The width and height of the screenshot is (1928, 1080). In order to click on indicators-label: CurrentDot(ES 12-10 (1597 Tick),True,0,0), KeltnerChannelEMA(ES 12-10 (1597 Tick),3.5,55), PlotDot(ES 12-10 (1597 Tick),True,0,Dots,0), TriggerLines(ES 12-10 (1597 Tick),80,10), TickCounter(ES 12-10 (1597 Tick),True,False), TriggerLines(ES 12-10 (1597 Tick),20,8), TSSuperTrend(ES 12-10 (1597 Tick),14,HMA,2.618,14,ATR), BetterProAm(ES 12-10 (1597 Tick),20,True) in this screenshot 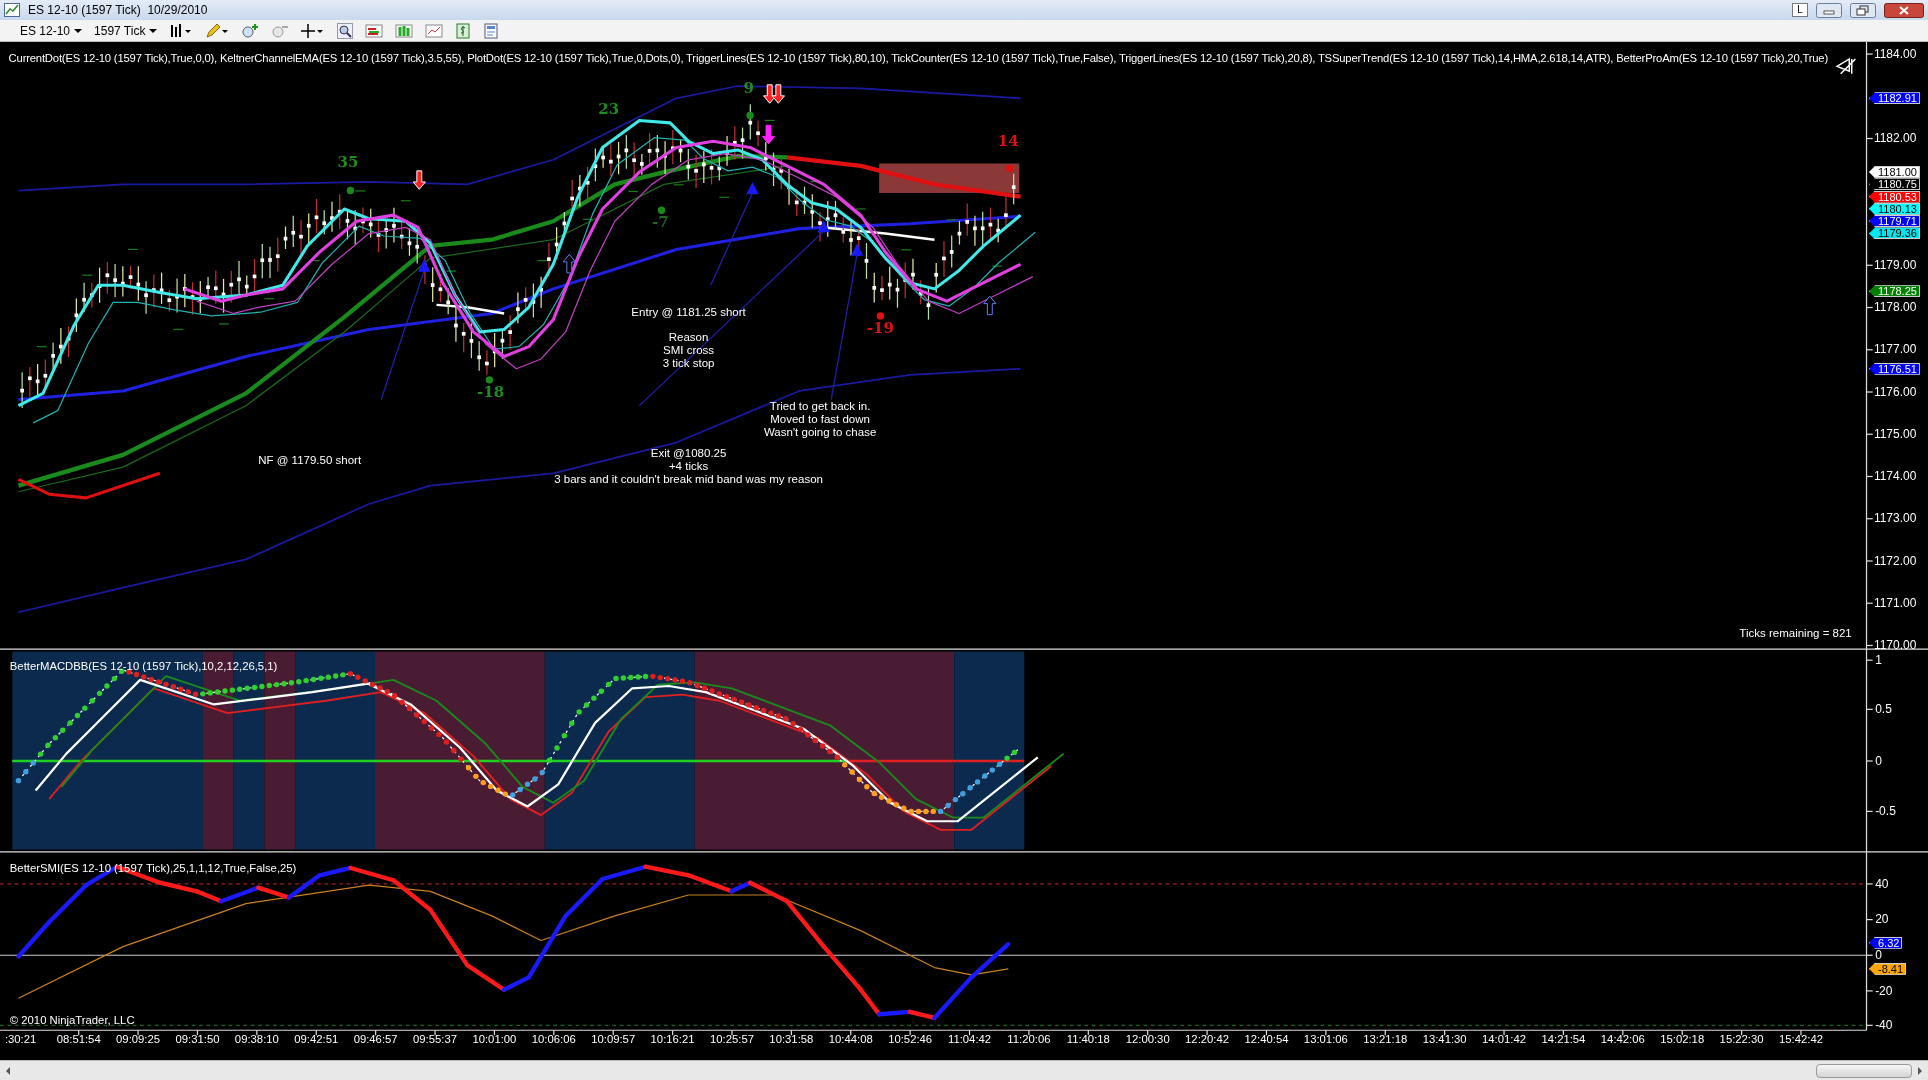, I will do `click(918, 59)`.